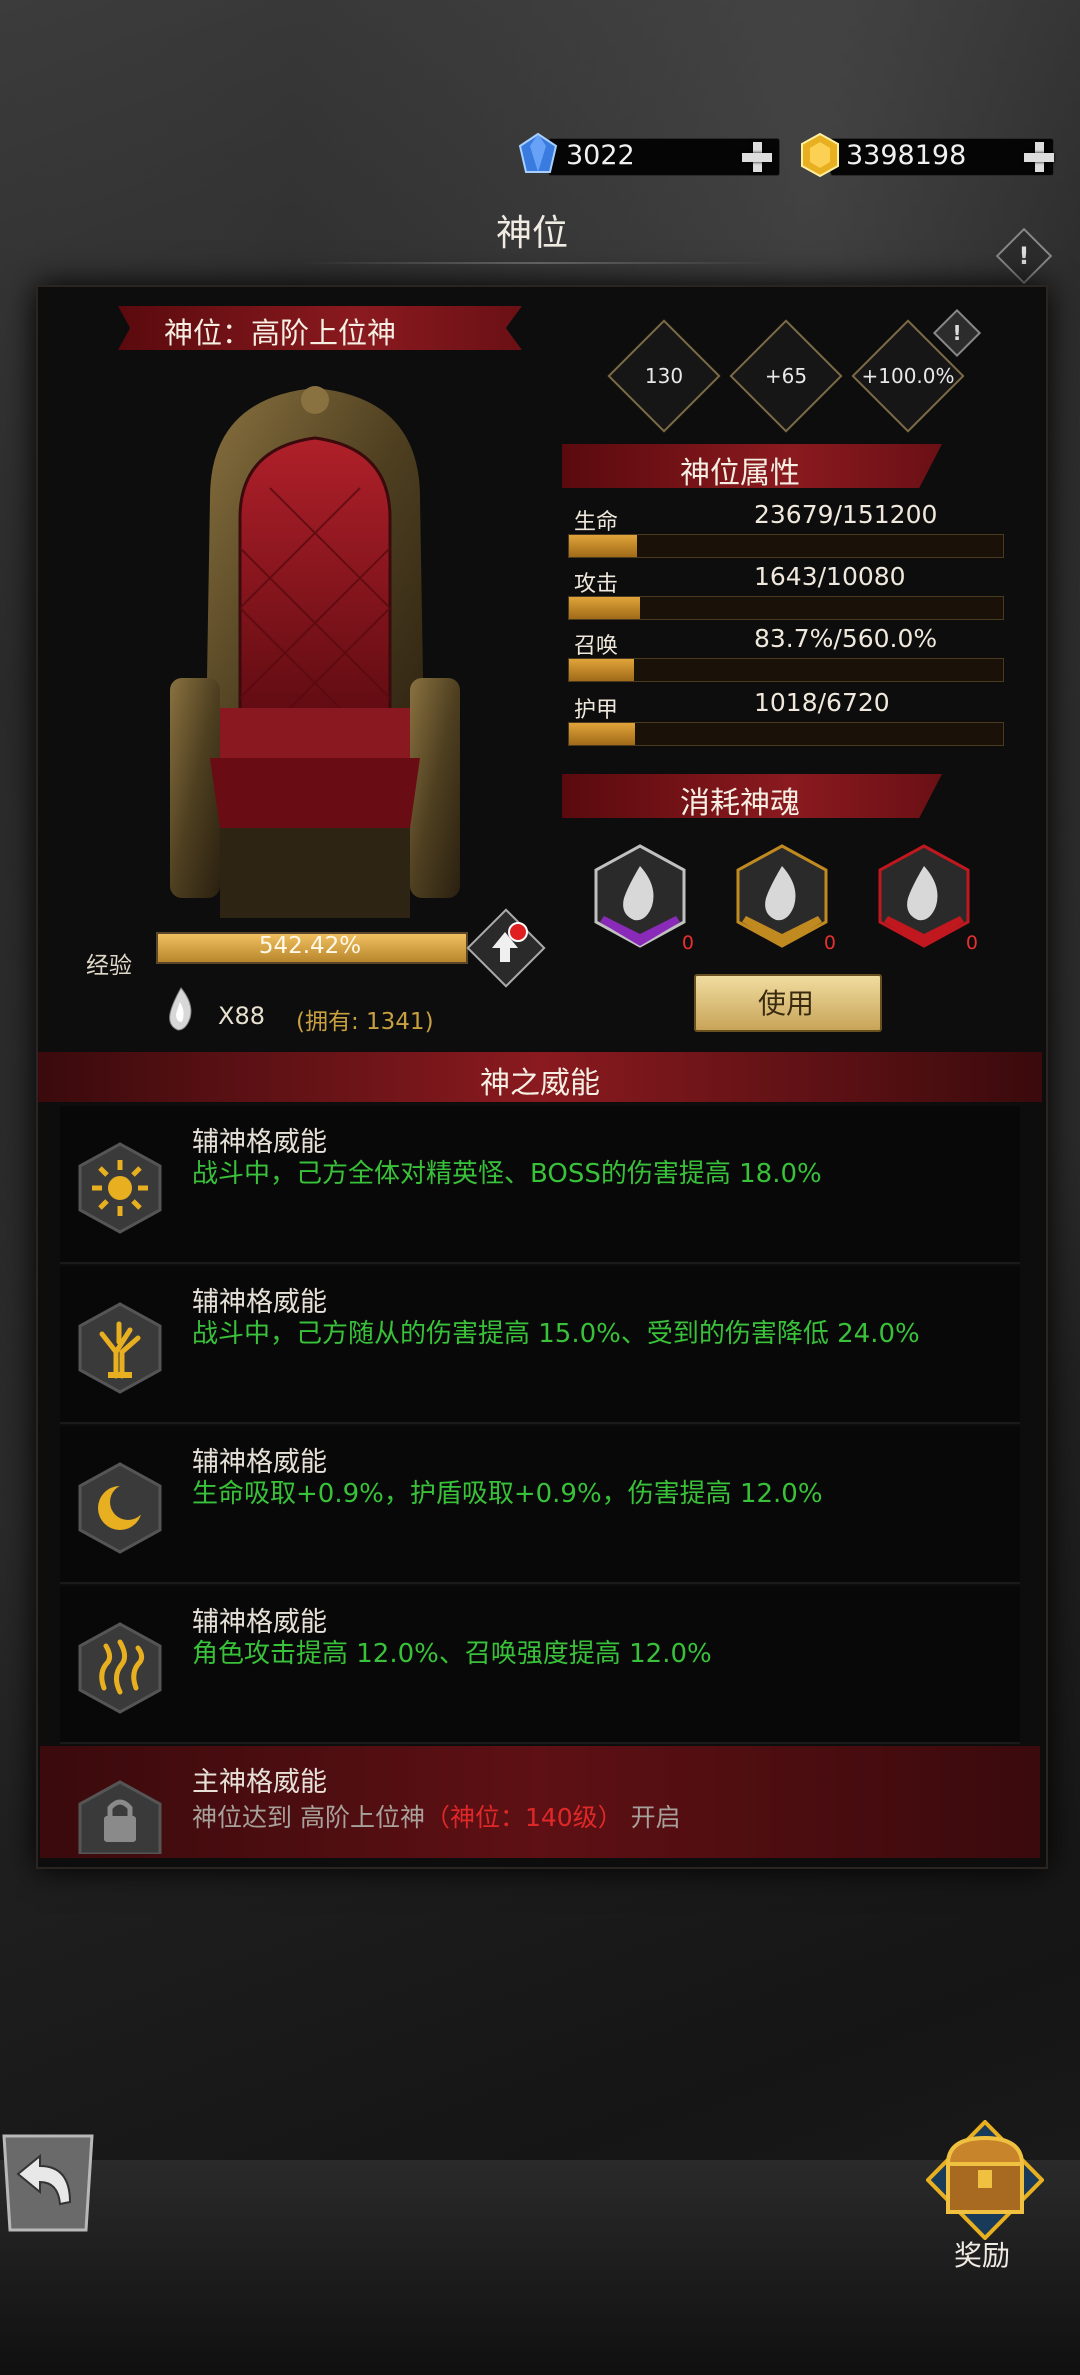 This screenshot has width=1080, height=2375. I want to click on add-gold-button, so click(1039, 157).